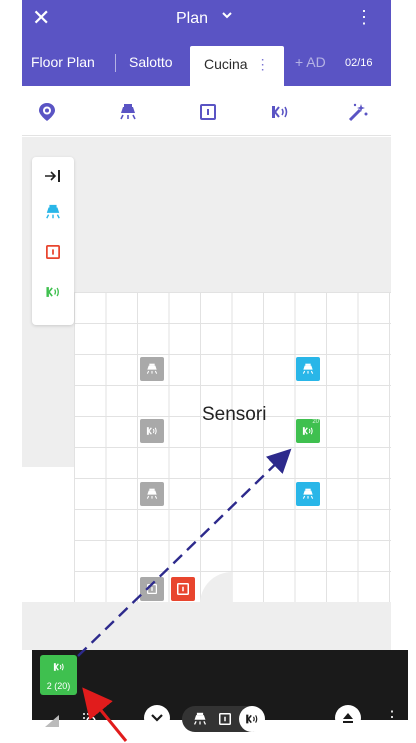 The height and width of the screenshot is (743, 416). Describe the element at coordinates (115, 63) in the screenshot. I see `tab-divider` at that location.